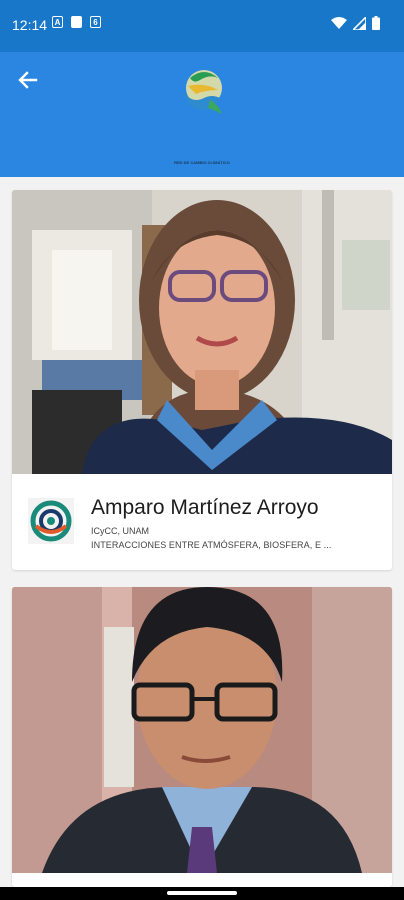  I want to click on app-bar: RED DE CAMBIO CLIMÁTICO, so click(202, 114).